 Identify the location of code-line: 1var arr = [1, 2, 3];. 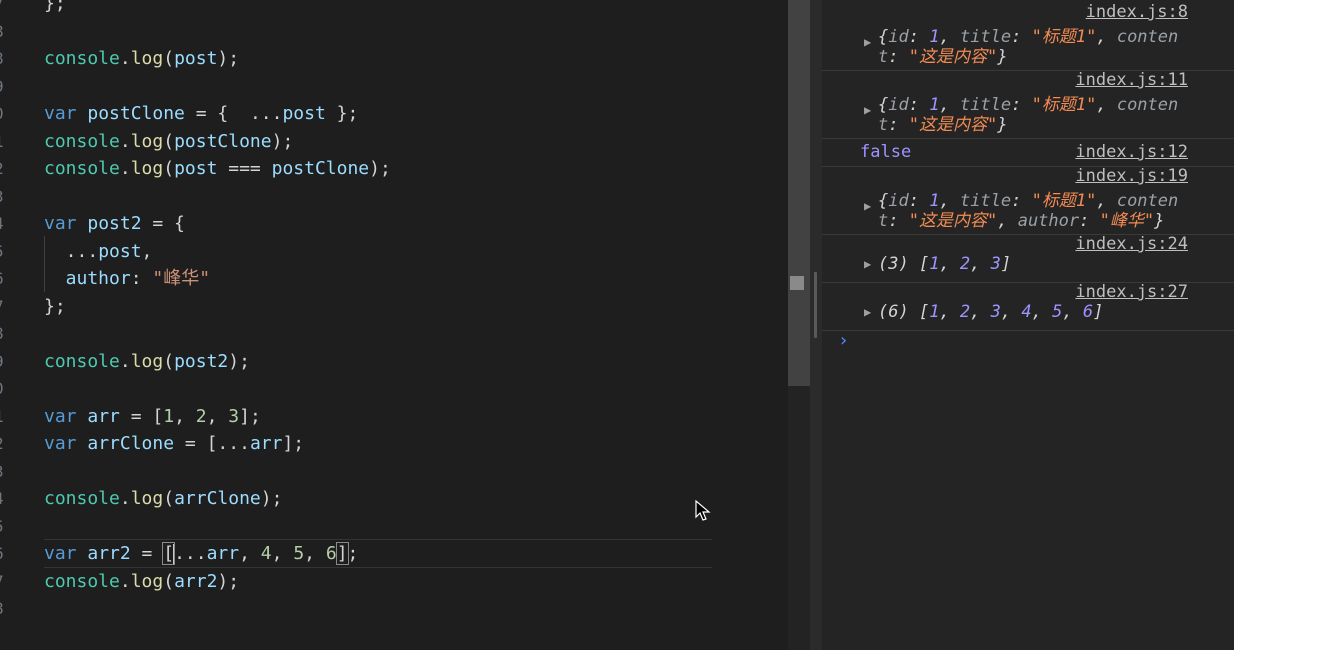
(394, 417).